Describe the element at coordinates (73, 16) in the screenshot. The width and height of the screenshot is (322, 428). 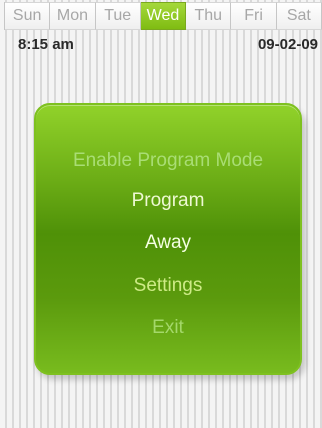
I see `tab-mon: Mon` at that location.